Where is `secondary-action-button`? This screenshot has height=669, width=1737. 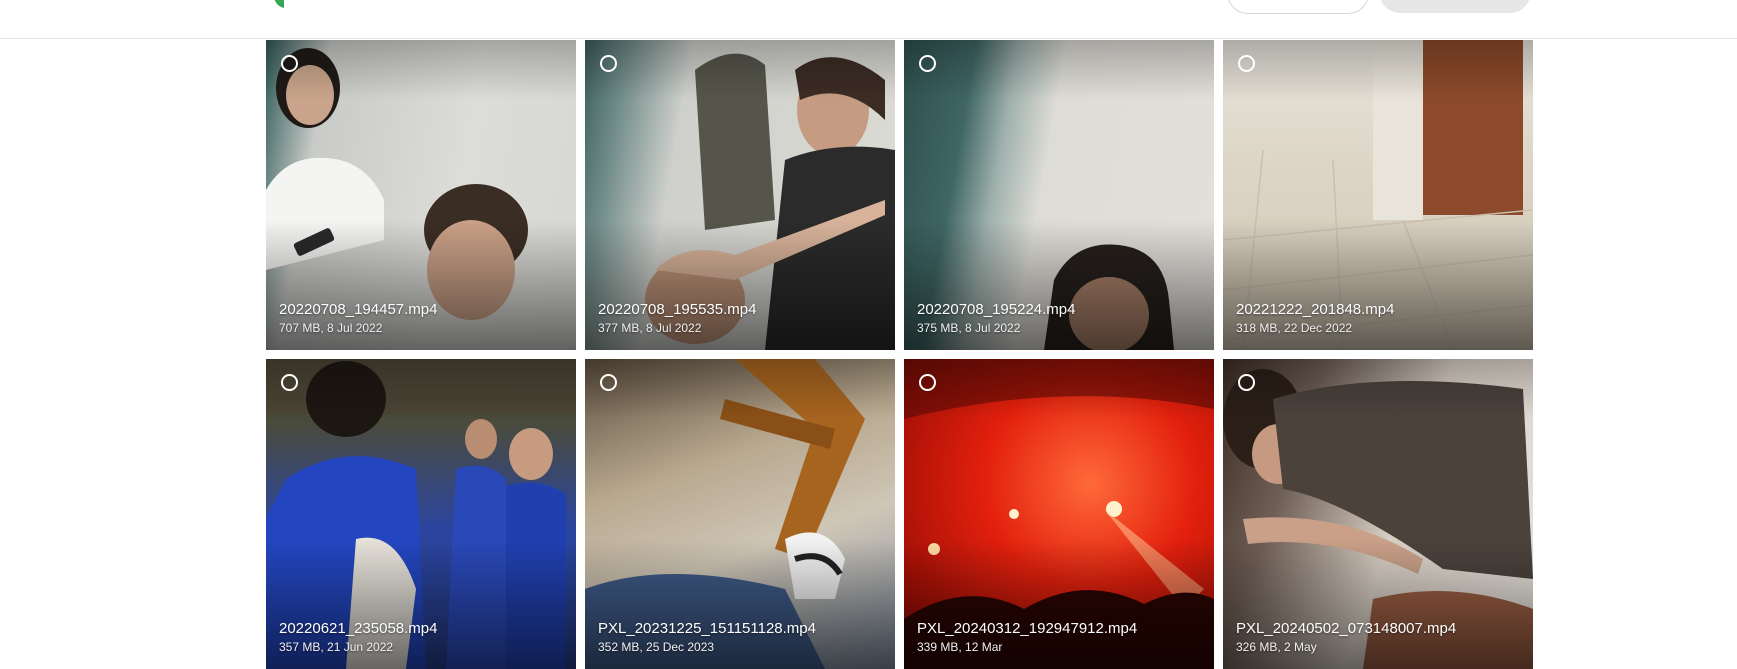 secondary-action-button is located at coordinates (1298, 7).